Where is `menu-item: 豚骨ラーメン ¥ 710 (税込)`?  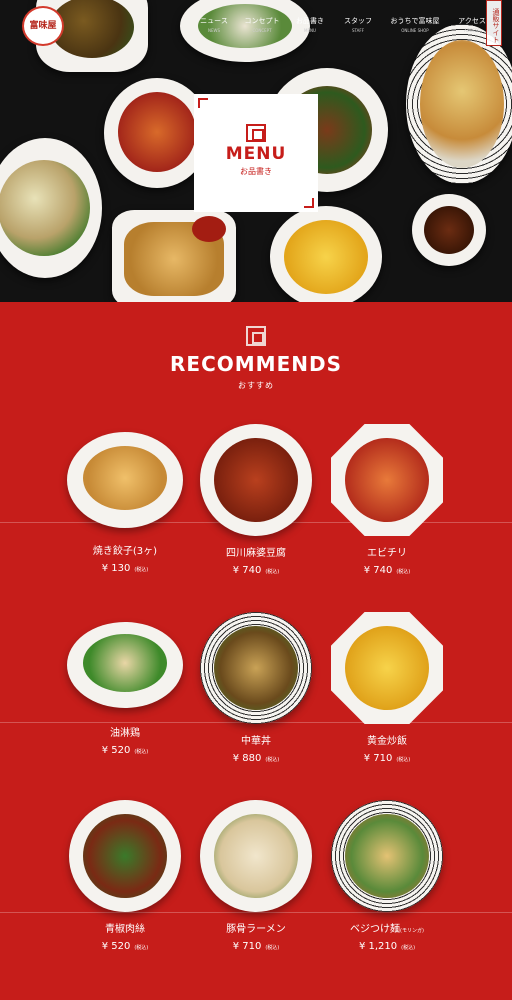 menu-item: 豚骨ラーメン ¥ 710 (税込) is located at coordinates (256, 876).